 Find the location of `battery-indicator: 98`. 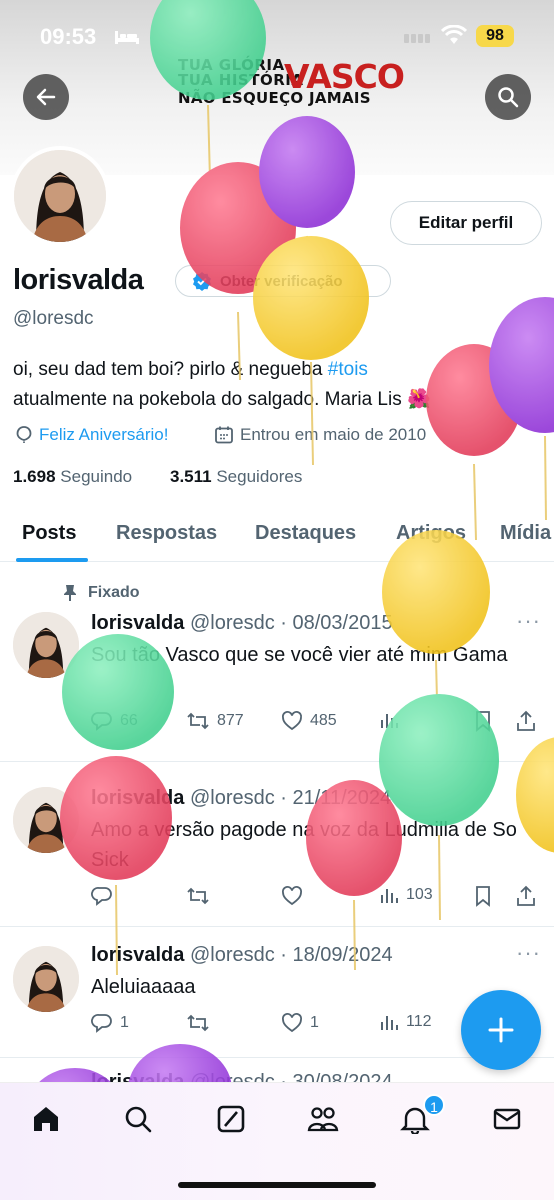

battery-indicator: 98 is located at coordinates (495, 36).